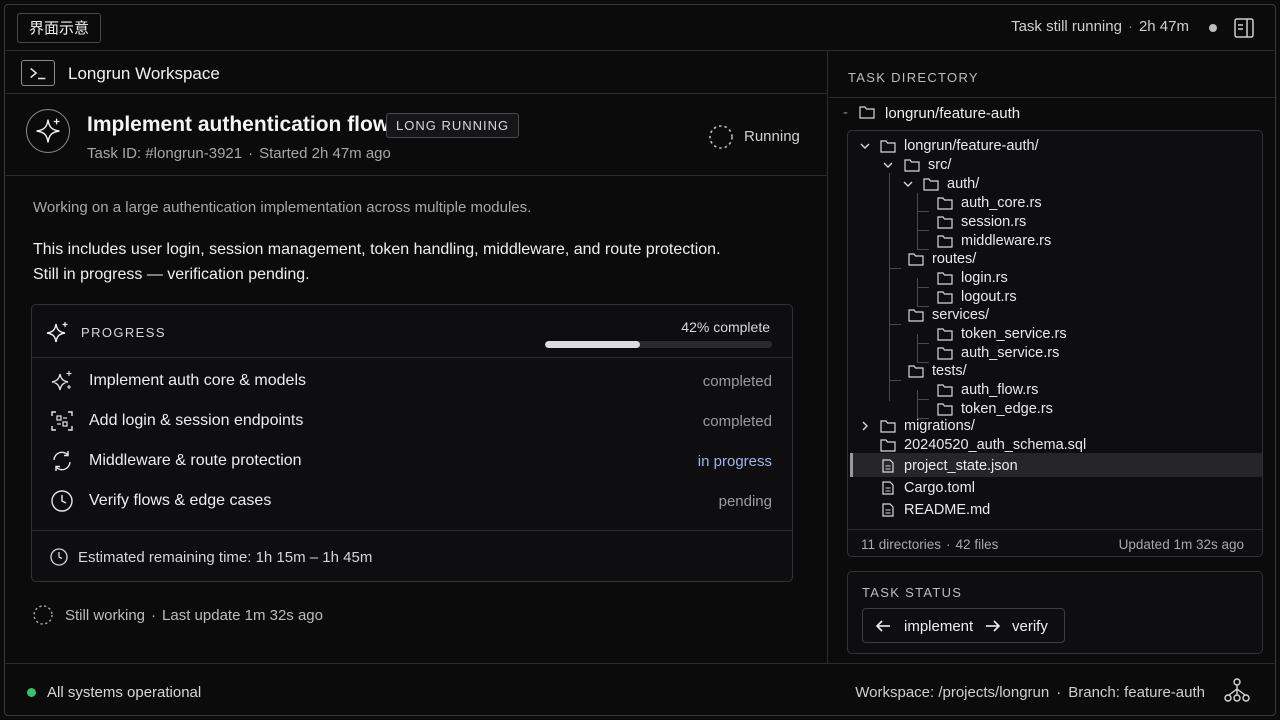 The width and height of the screenshot is (1280, 720). I want to click on progress-percent: 42% complete, so click(725, 327).